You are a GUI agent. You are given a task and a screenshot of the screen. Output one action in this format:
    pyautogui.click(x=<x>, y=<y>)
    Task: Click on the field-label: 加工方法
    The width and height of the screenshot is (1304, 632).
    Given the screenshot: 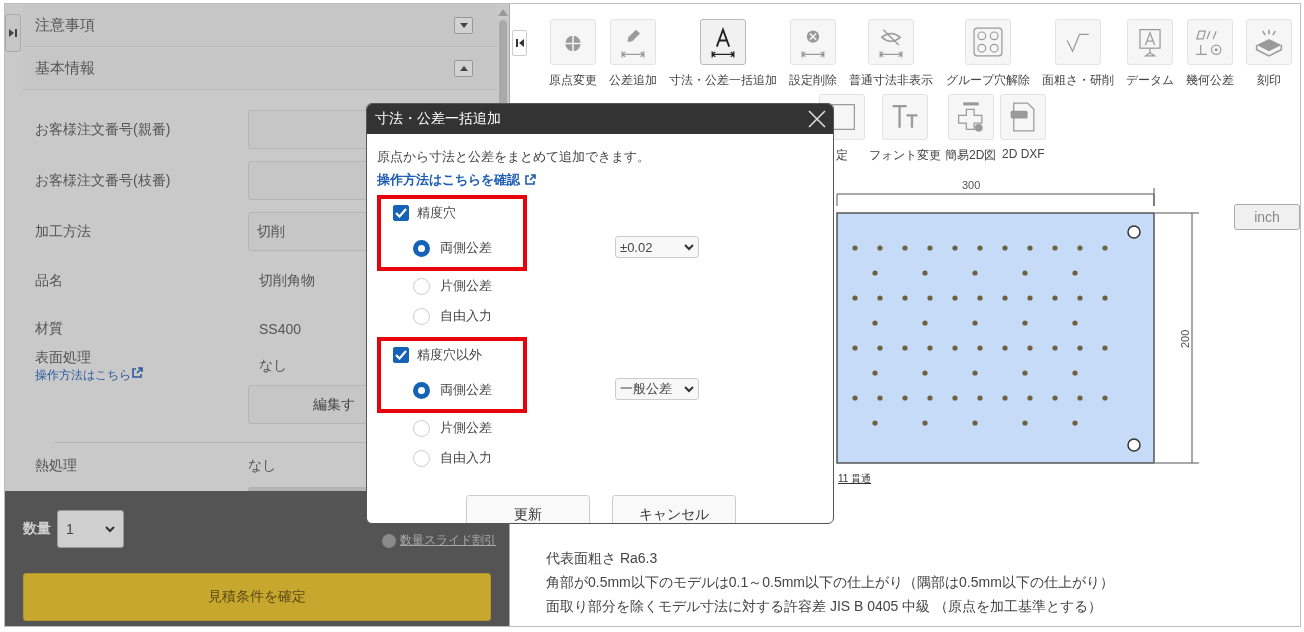 What is the action you would take?
    pyautogui.click(x=63, y=231)
    